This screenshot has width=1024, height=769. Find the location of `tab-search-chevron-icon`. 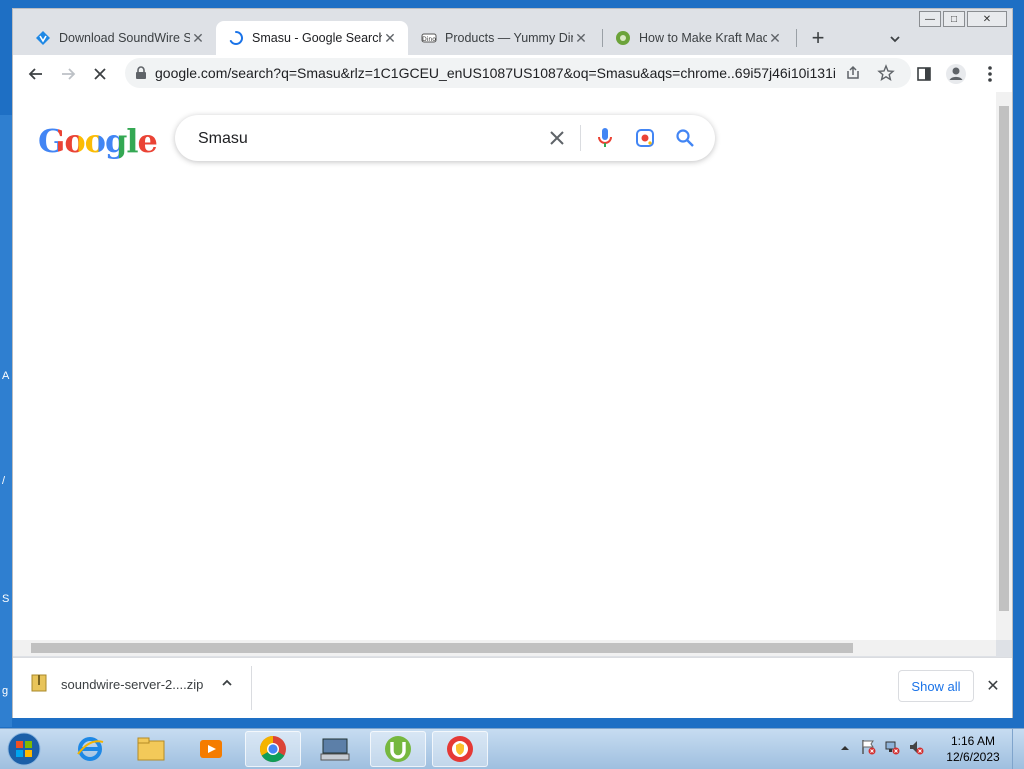

tab-search-chevron-icon is located at coordinates (895, 39).